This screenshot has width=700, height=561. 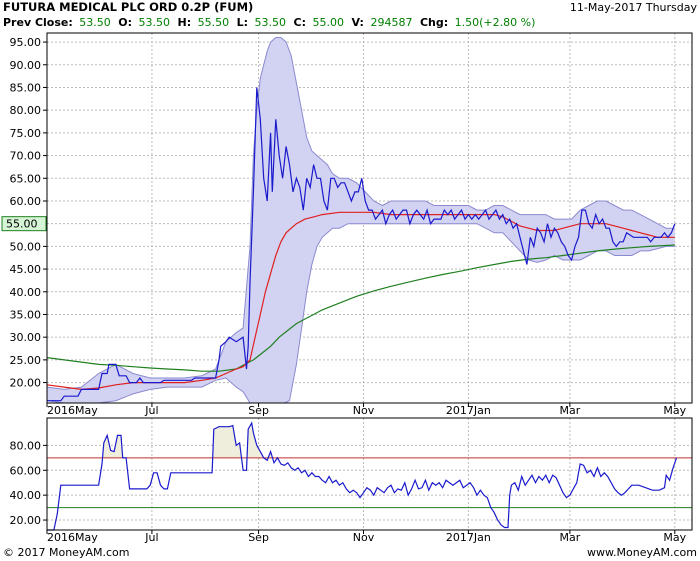 I want to click on price-y-tick: 25.00, so click(x=26, y=360).